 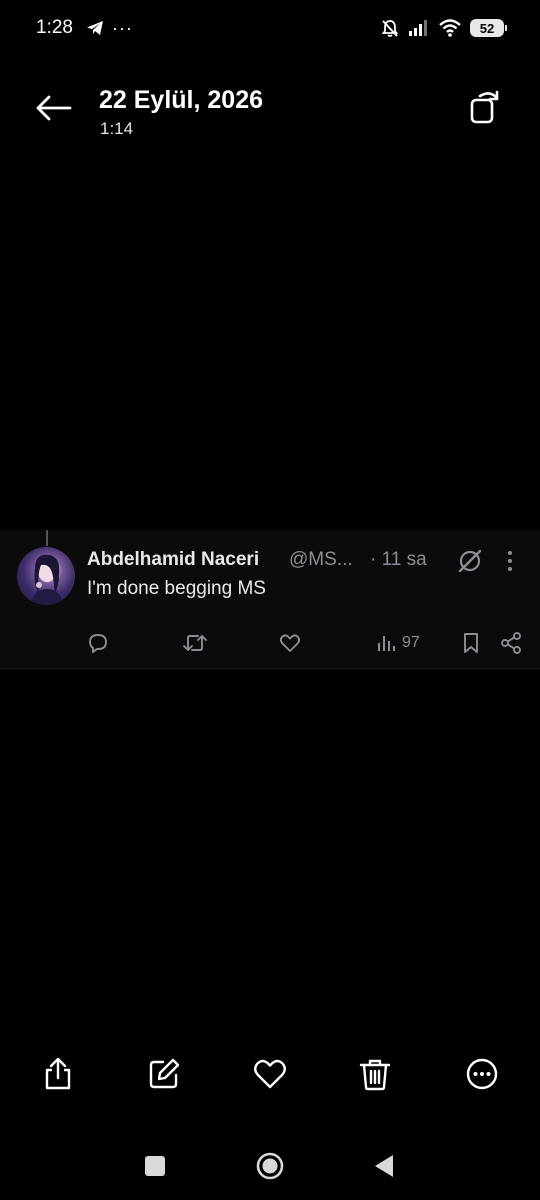 I want to click on status-right-icons: 52, so click(x=443, y=28).